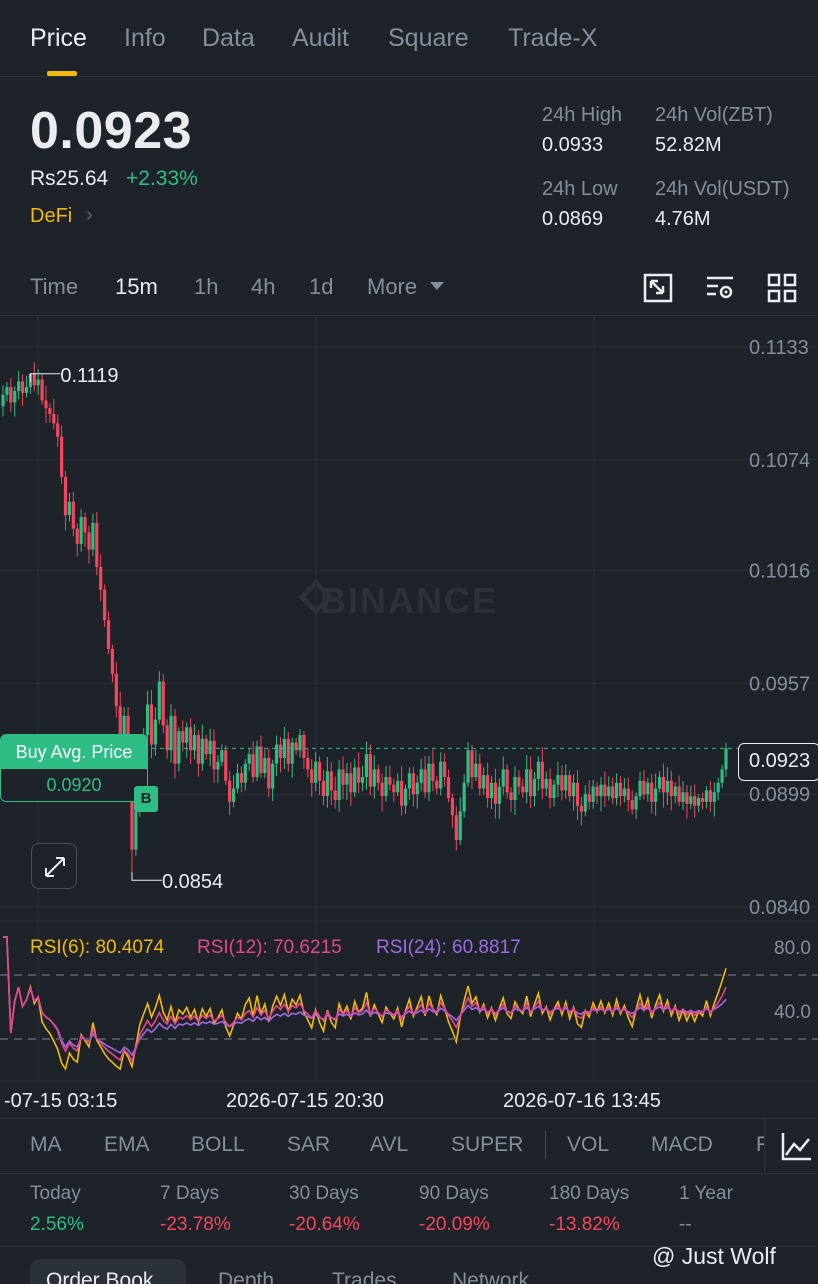 The image size is (818, 1284). What do you see at coordinates (320, 38) in the screenshot?
I see `tab-audit: Audit` at bounding box center [320, 38].